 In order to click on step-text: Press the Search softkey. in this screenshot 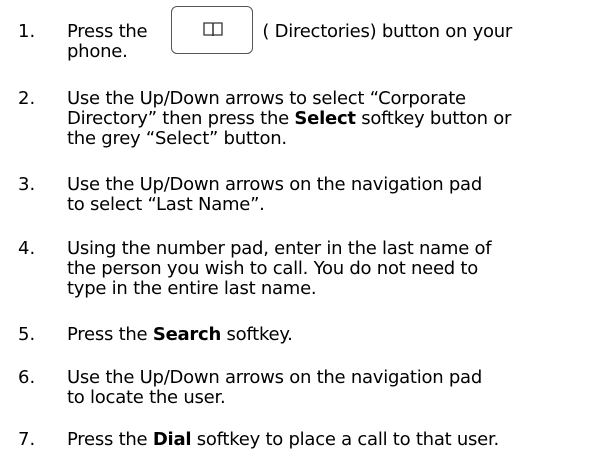, I will do `click(337, 335)`.